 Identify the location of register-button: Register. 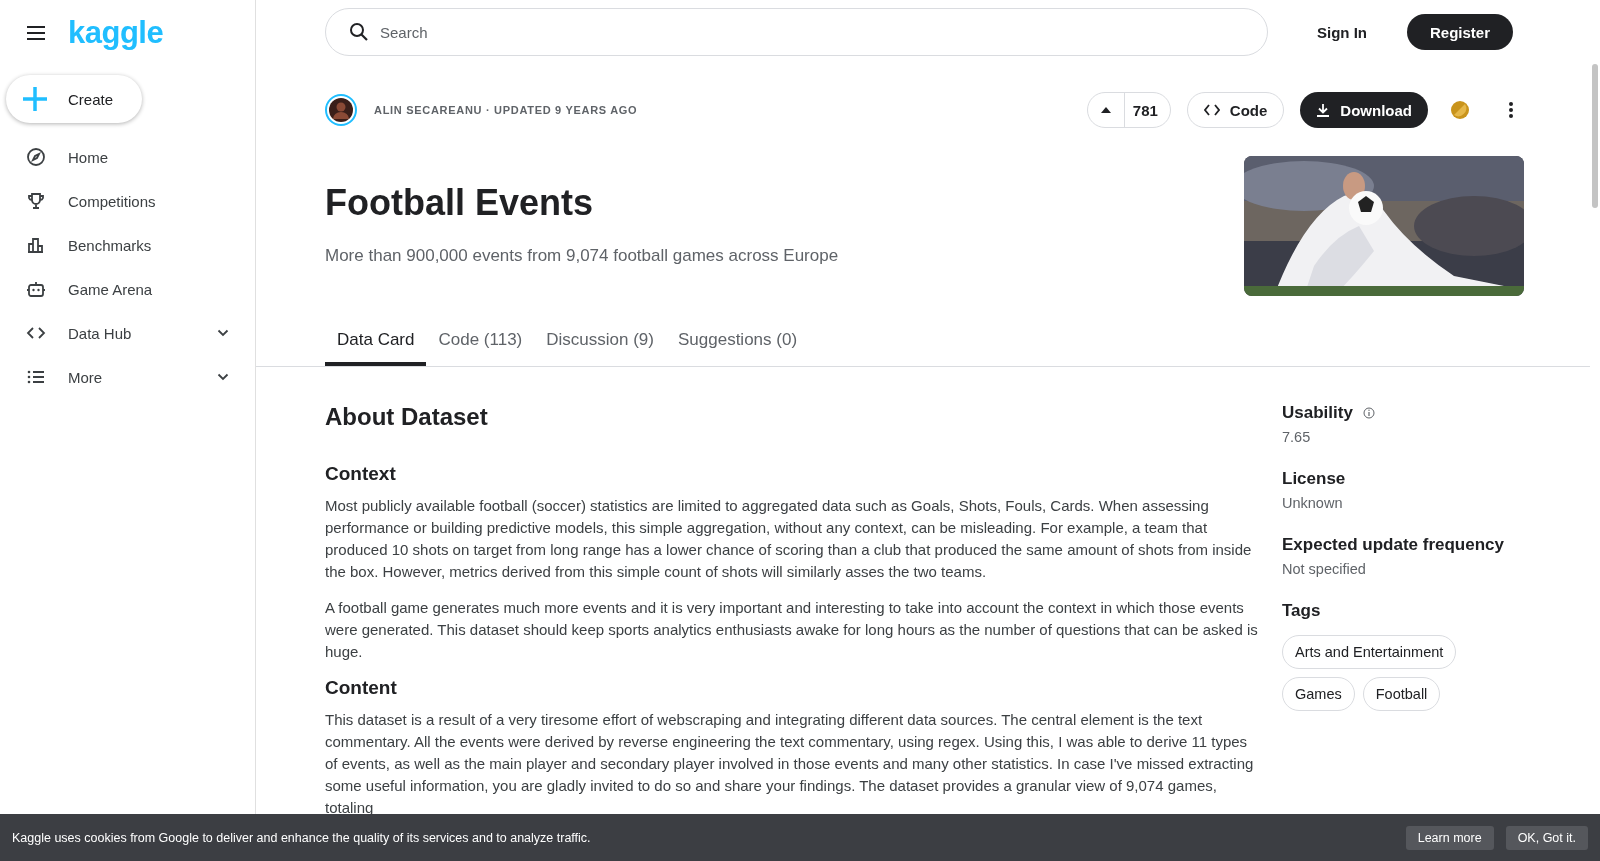
(1460, 32).